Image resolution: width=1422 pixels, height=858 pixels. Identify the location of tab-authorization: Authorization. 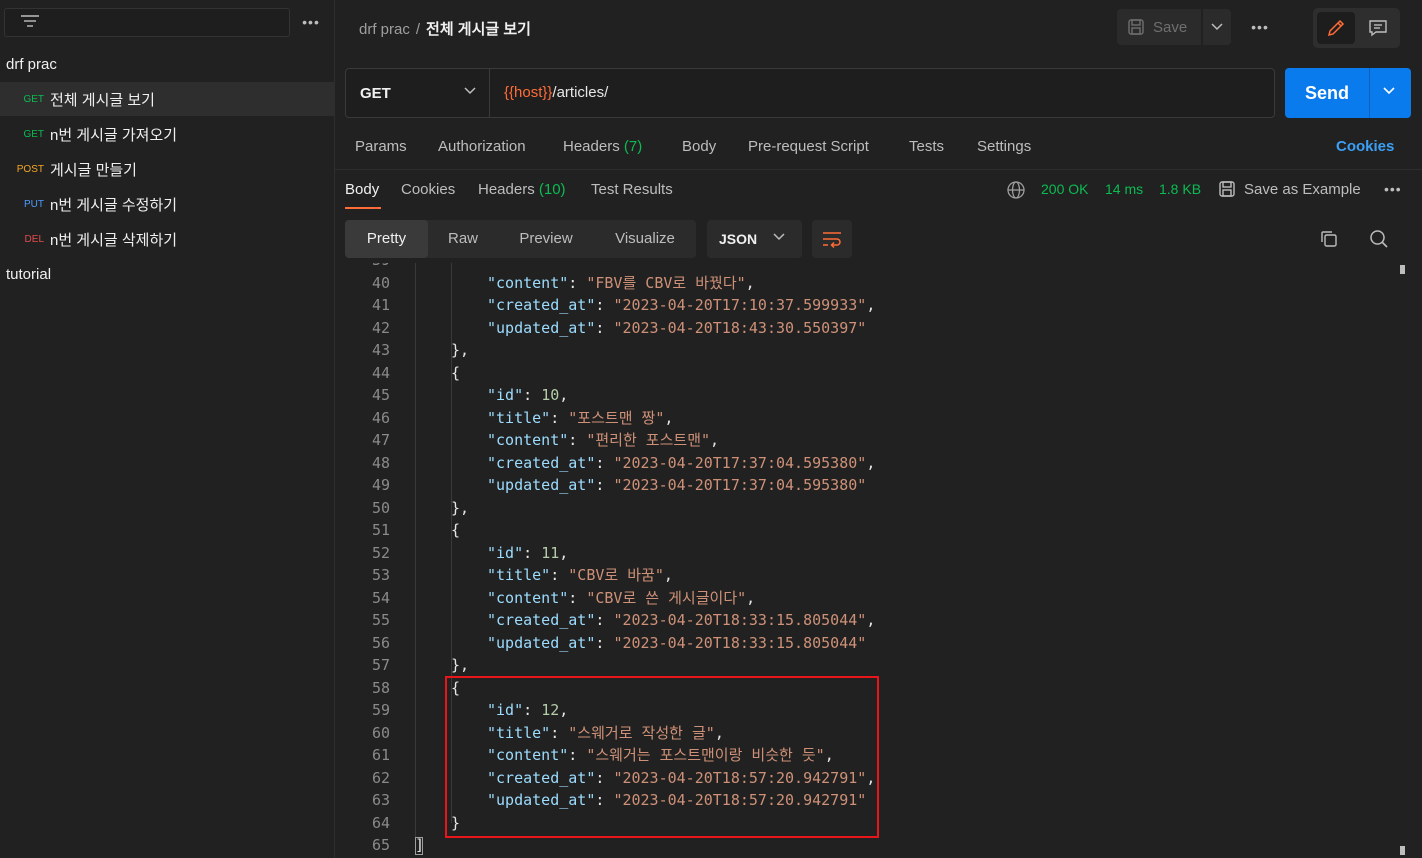
(482, 146).